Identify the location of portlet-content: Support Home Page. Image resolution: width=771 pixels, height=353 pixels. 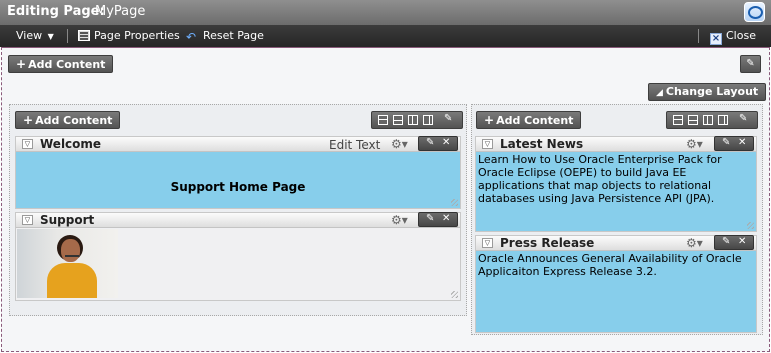
(238, 180).